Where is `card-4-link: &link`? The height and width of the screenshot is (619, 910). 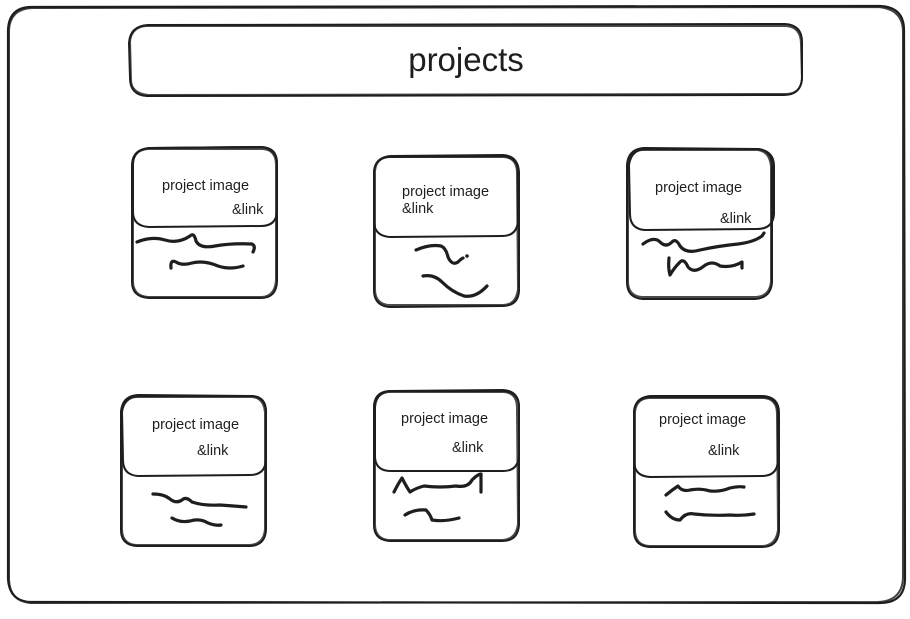
card-4-link: &link is located at coordinates (212, 451).